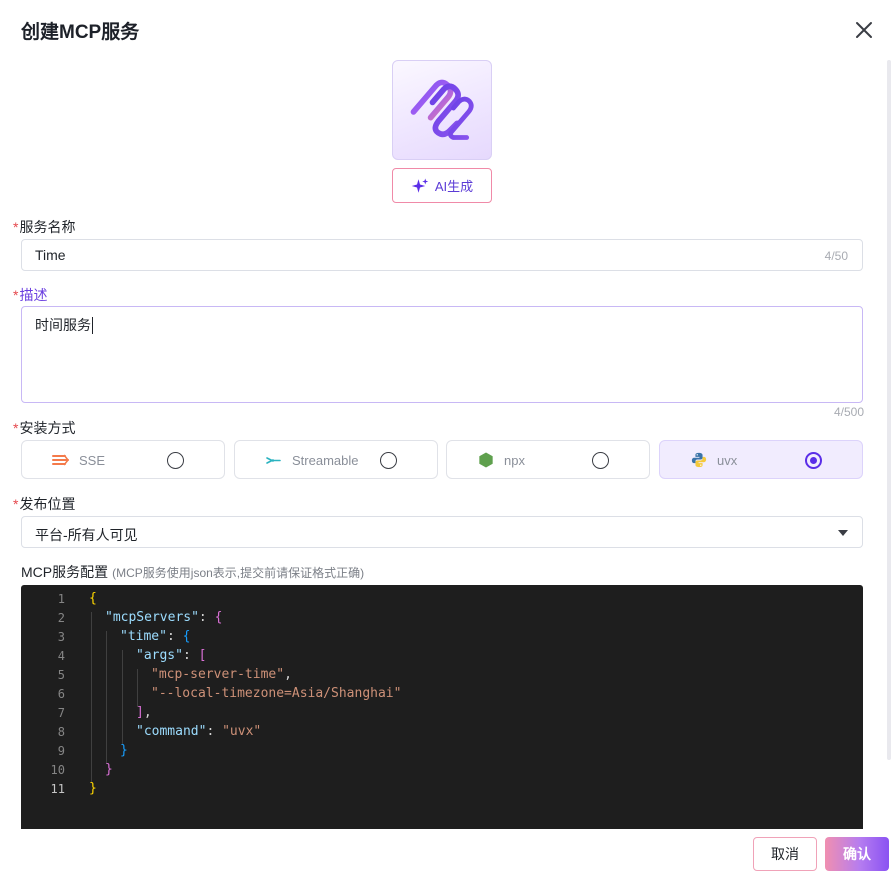 The image size is (891, 875). Describe the element at coordinates (889, 410) in the screenshot. I see `scrollbar` at that location.